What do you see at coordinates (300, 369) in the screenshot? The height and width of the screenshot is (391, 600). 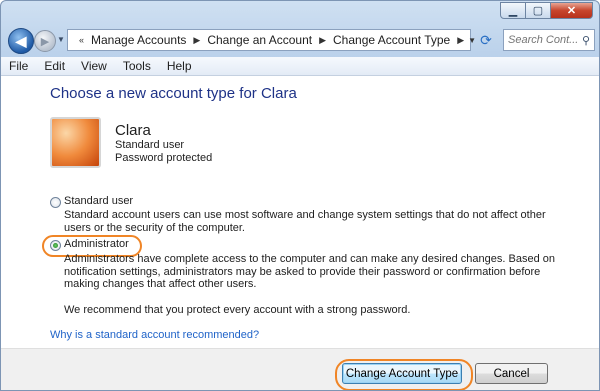 I see `button-bar: Change Account Type Cancel` at bounding box center [300, 369].